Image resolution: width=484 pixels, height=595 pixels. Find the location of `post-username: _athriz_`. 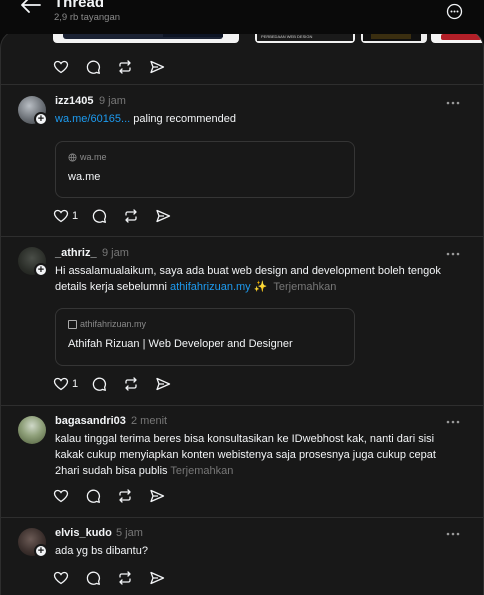

post-username: _athriz_ is located at coordinates (76, 253).